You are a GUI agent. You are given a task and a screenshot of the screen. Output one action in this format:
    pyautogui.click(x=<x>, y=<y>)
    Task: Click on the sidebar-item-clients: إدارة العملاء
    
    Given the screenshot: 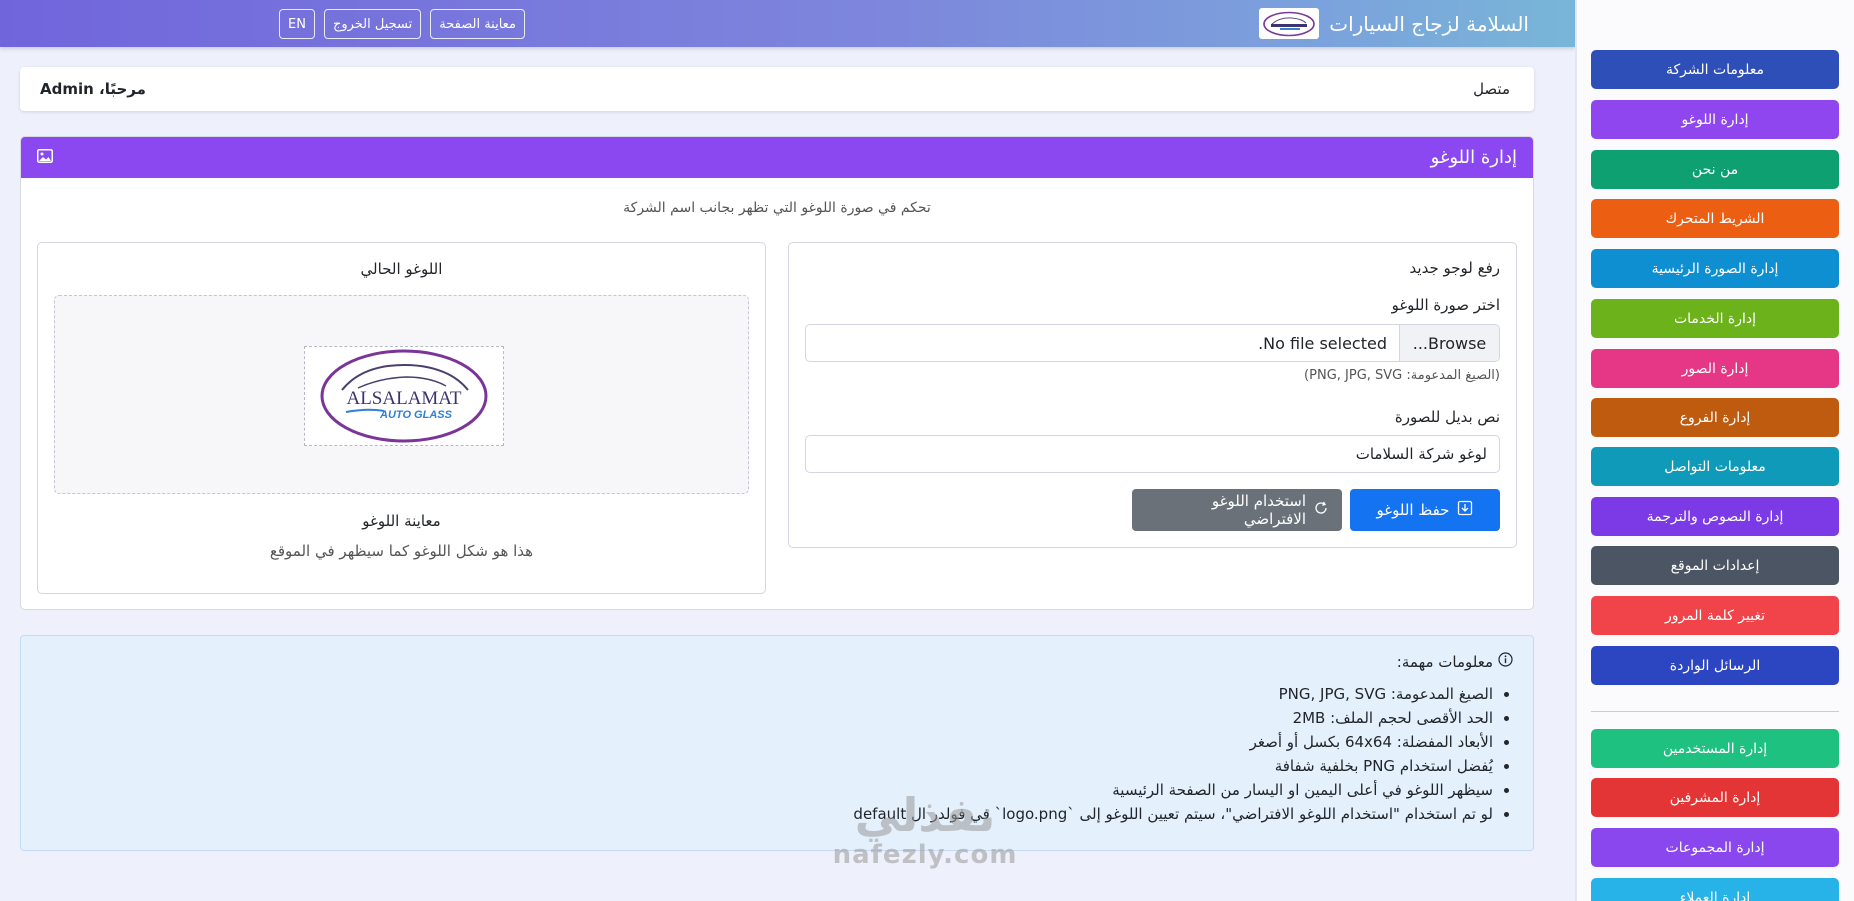 What is the action you would take?
    pyautogui.click(x=1715, y=889)
    